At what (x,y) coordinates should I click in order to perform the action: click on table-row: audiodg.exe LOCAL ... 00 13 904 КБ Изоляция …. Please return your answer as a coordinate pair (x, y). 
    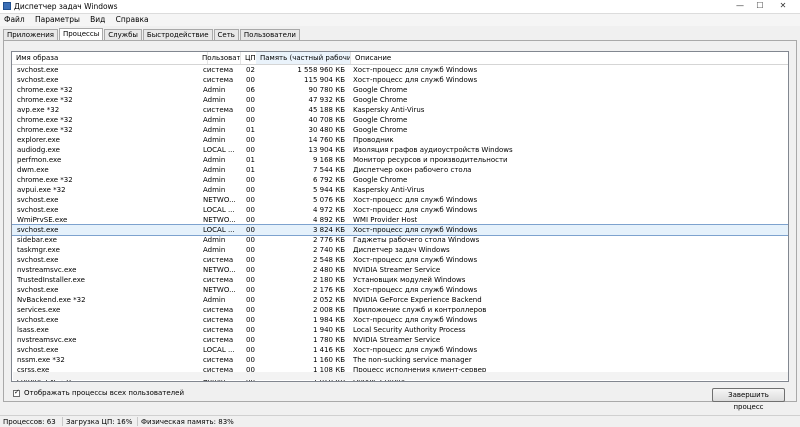
    Looking at the image, I should click on (400, 150).